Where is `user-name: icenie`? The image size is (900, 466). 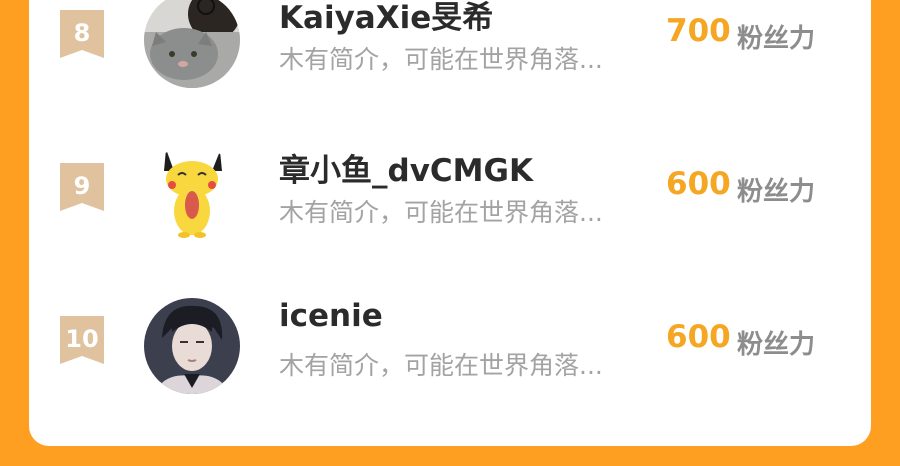
user-name: icenie is located at coordinates (331, 316).